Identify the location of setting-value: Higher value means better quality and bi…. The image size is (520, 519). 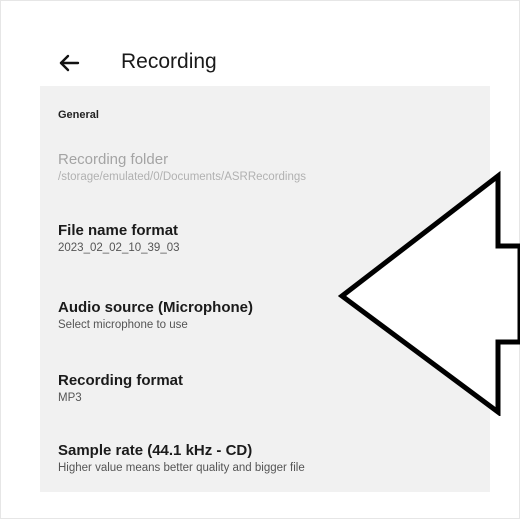
(181, 468).